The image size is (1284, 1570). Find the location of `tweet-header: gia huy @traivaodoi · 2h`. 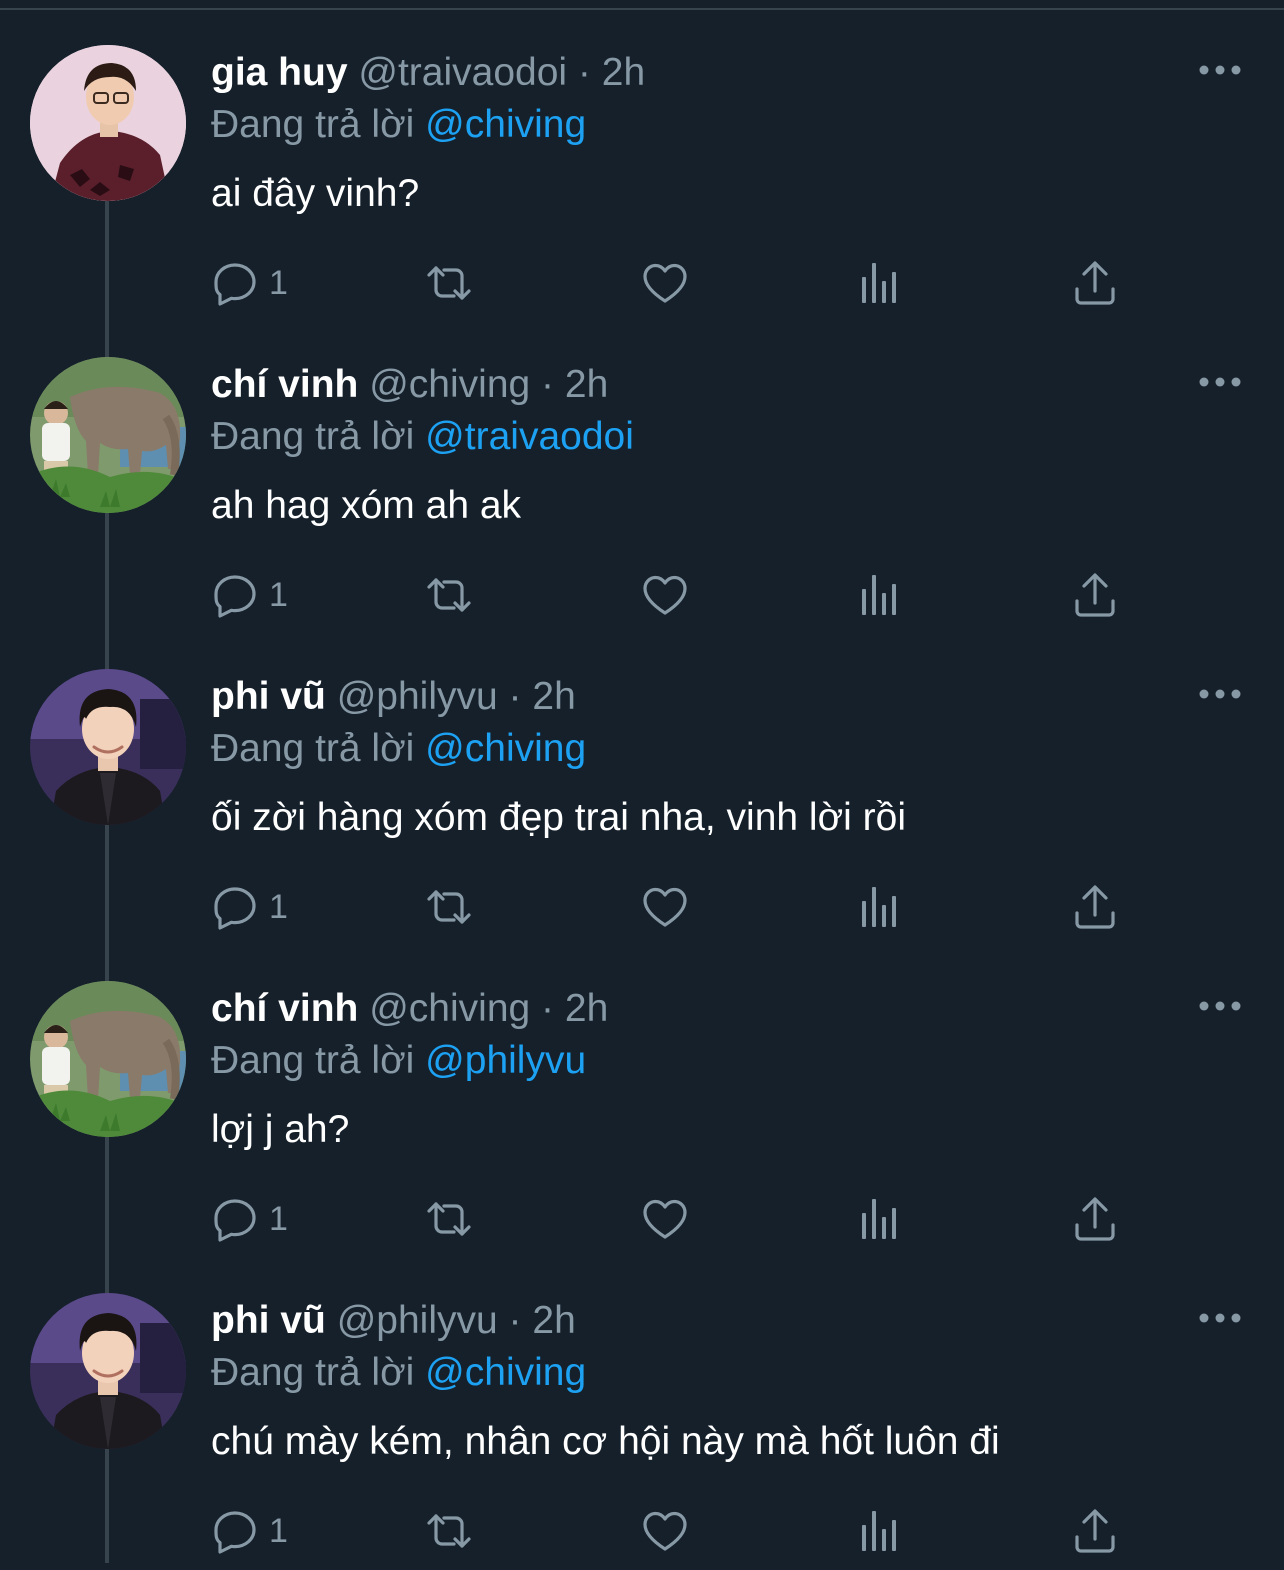

tweet-header: gia huy @traivaodoi · 2h is located at coordinates (428, 73).